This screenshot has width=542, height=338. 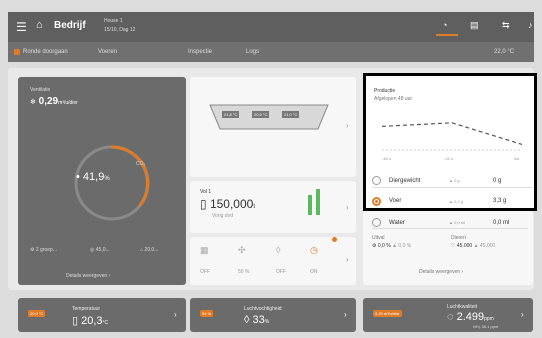 I want to click on dieren-label: Dieren, so click(x=458, y=238).